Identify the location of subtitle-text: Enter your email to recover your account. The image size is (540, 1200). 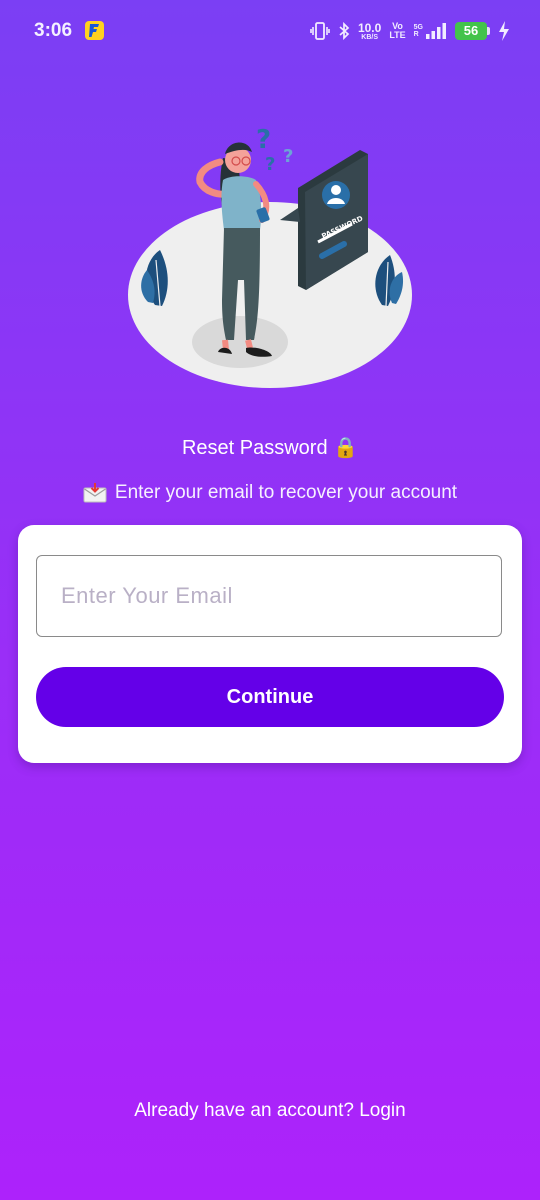
(286, 492).